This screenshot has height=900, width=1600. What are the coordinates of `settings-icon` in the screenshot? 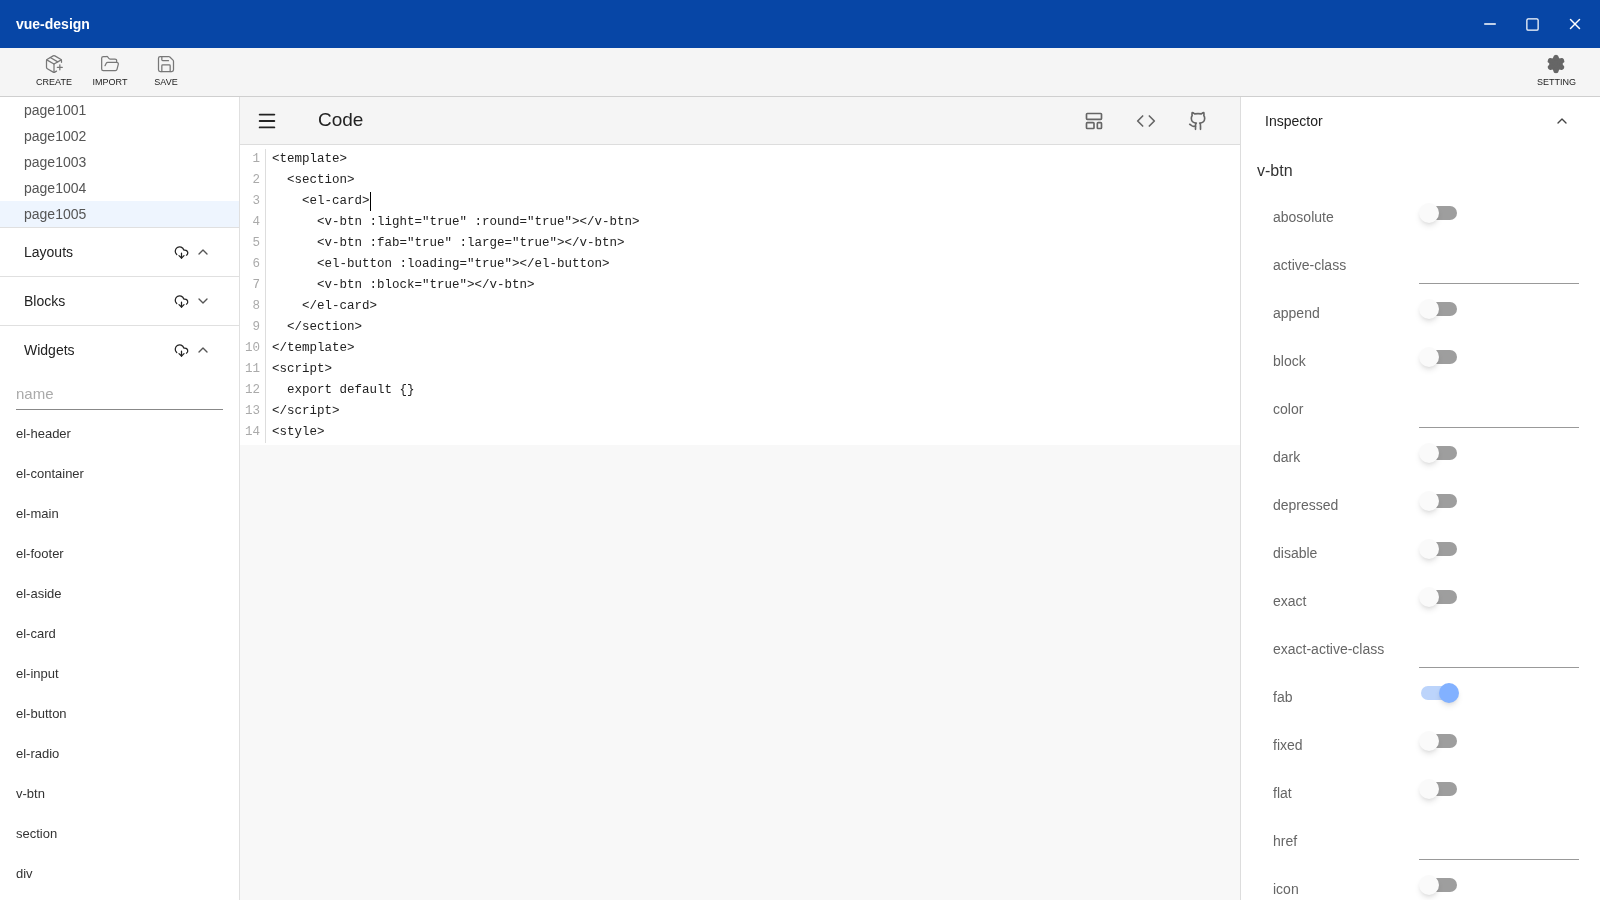 It's located at (1556, 64).